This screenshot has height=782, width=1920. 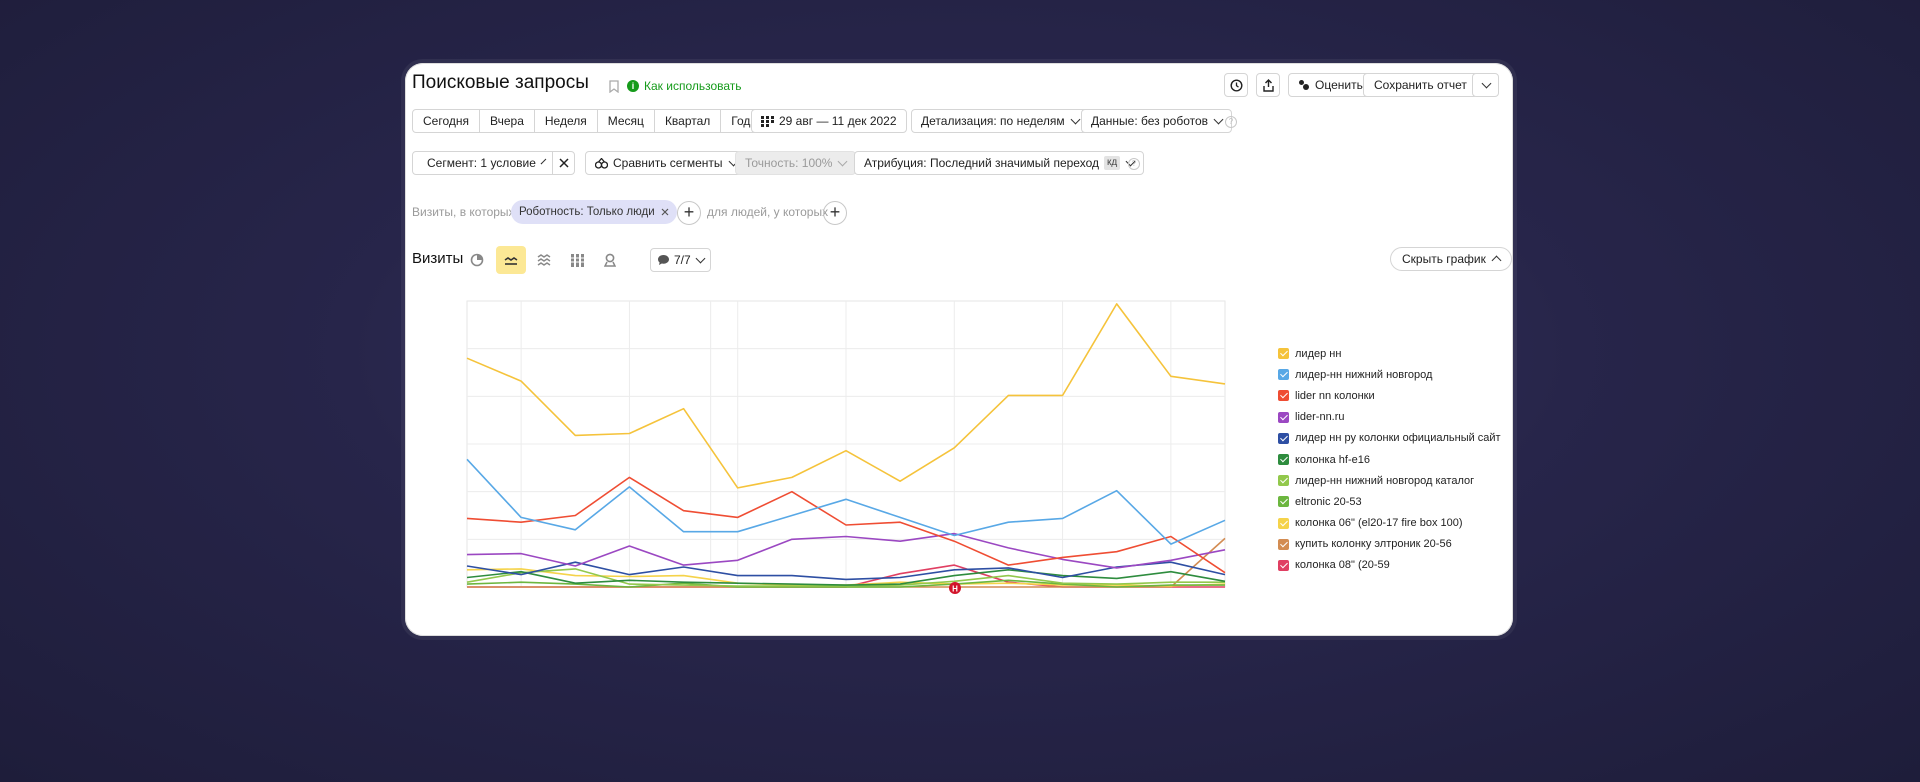 I want to click on legend-item: лидер нн, so click(x=1389, y=353).